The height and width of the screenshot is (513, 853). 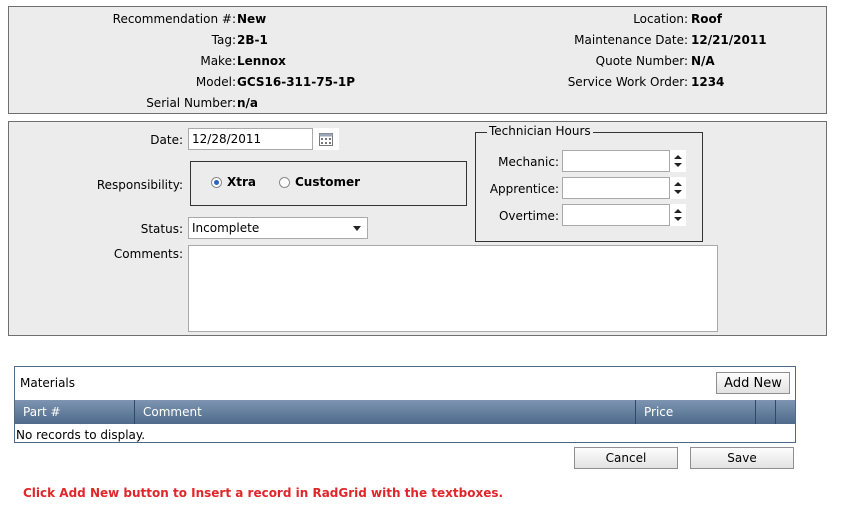 I want to click on responsibility-group: Xtra Customer, so click(x=328, y=183).